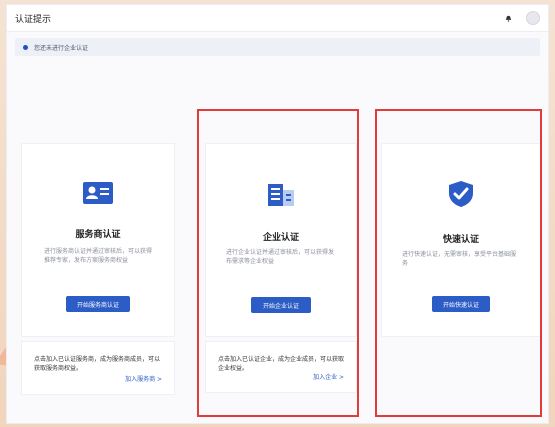 This screenshot has height=427, width=555. What do you see at coordinates (508, 18) in the screenshot?
I see `bell-icon` at bounding box center [508, 18].